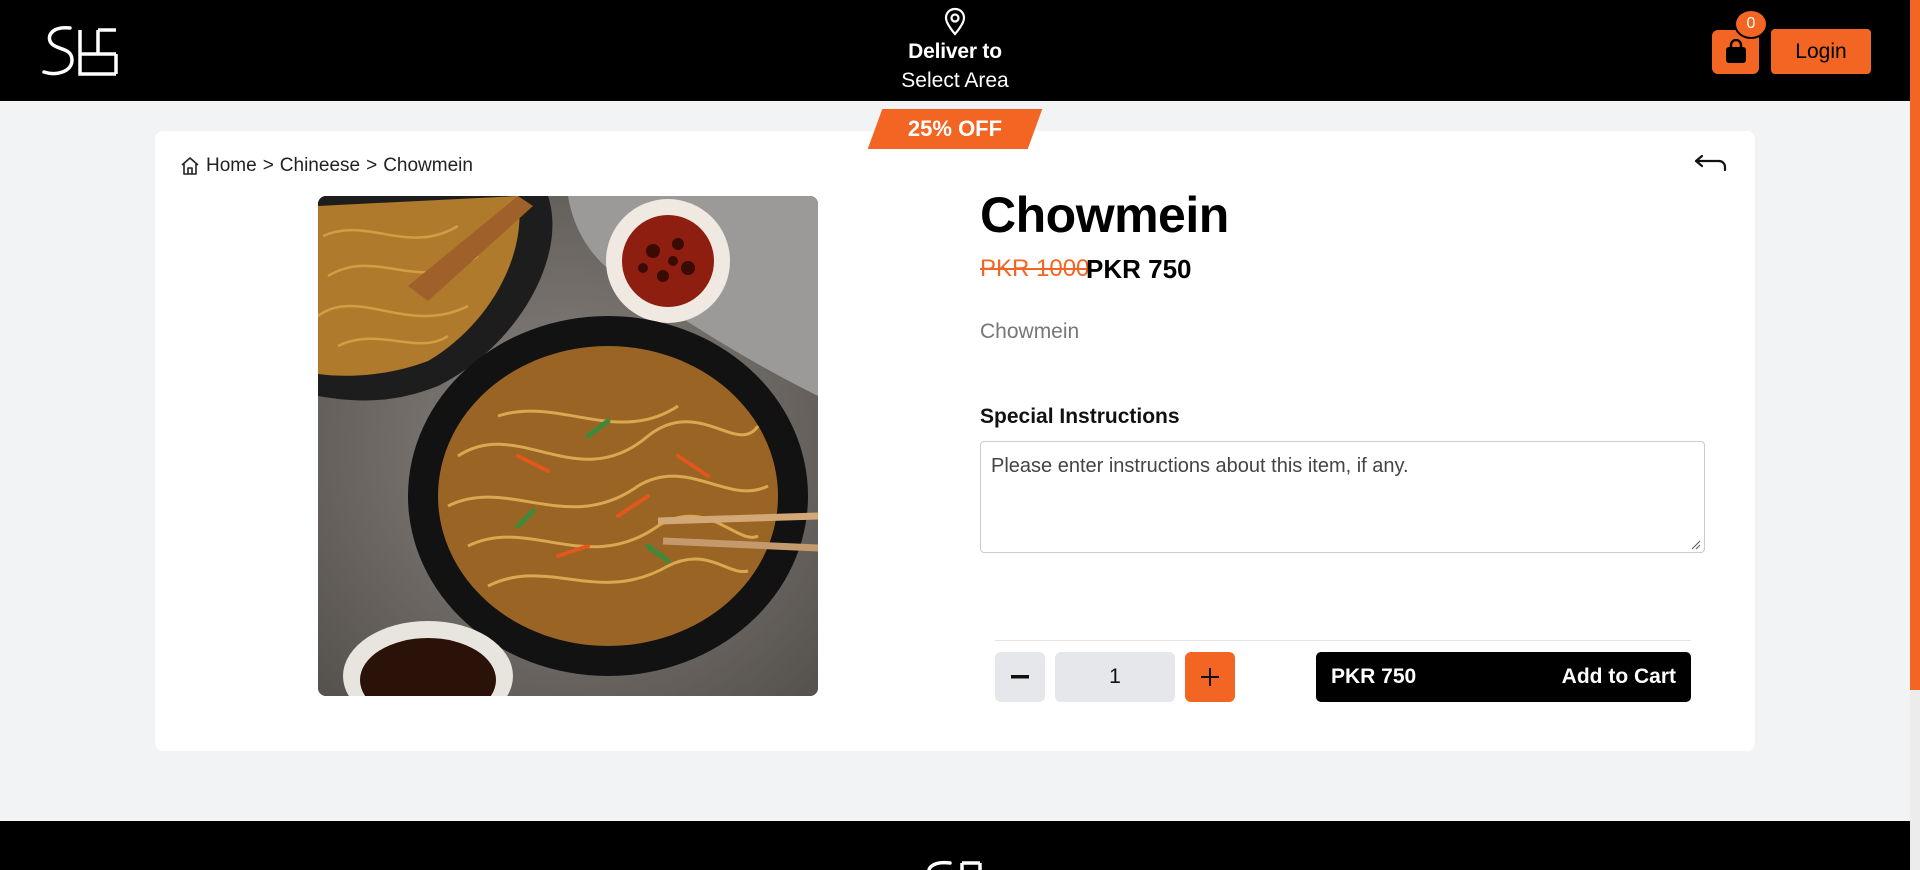  Describe the element at coordinates (190, 166) in the screenshot. I see `home-icon` at that location.